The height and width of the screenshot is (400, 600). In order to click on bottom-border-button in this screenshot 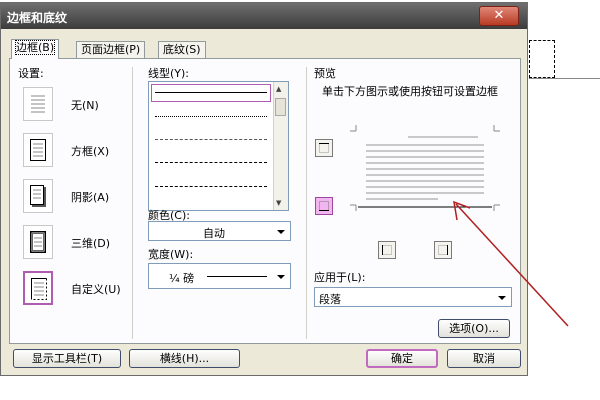, I will do `click(324, 206)`.